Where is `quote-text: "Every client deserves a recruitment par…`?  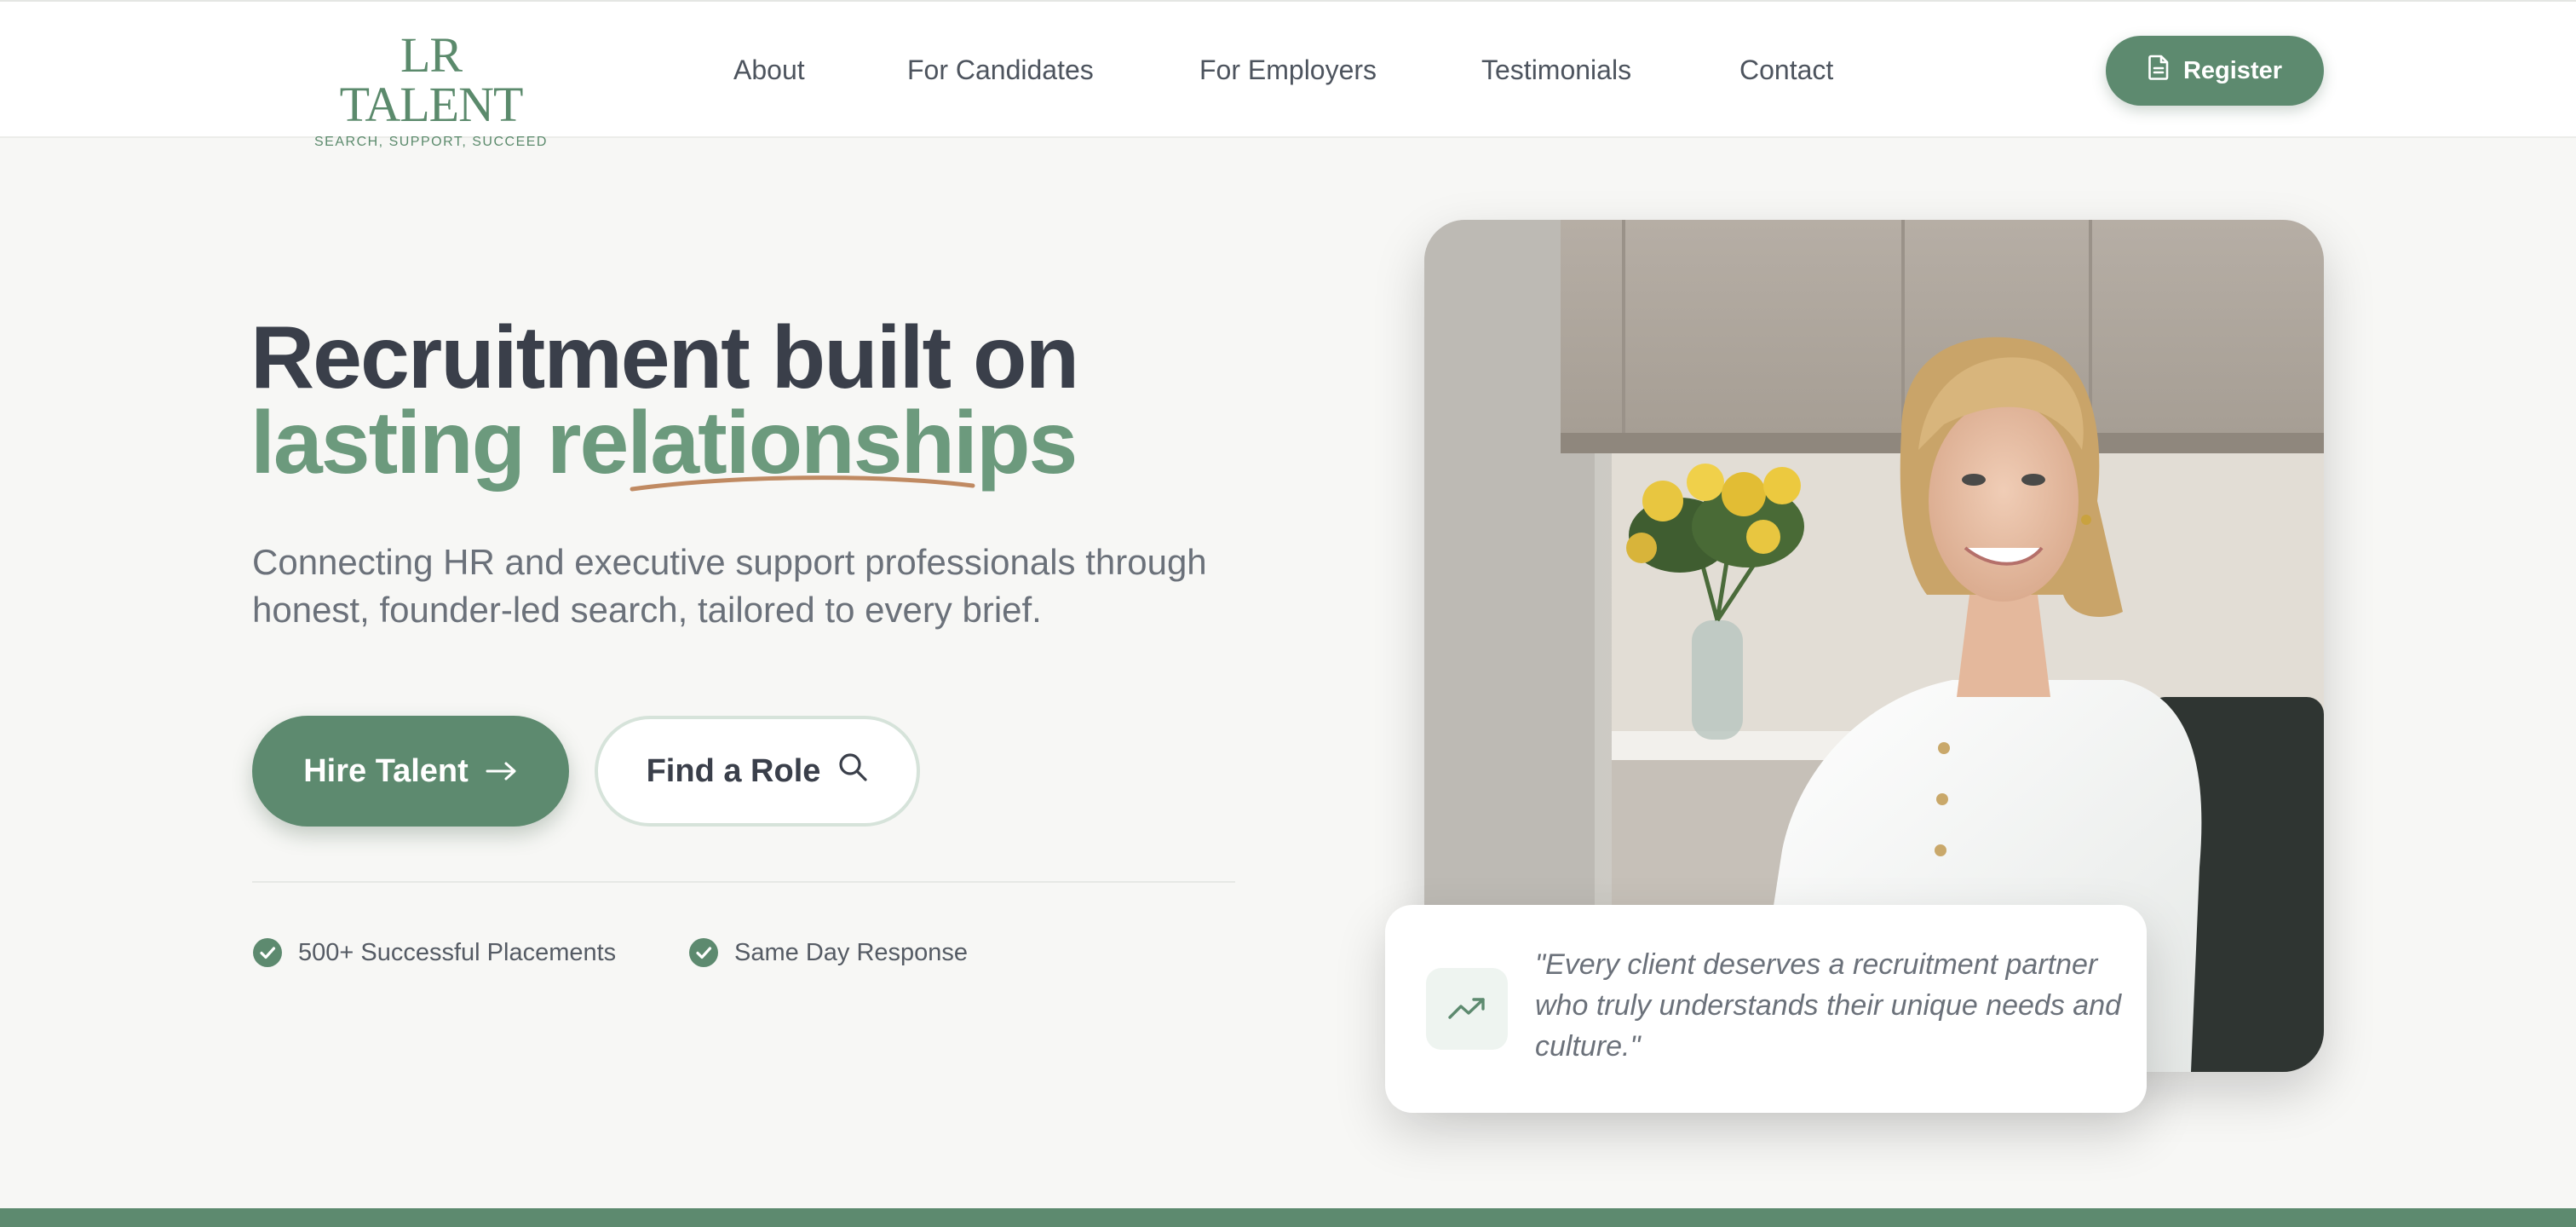 quote-text: "Every client deserves a recruitment par… is located at coordinates (1828, 1005).